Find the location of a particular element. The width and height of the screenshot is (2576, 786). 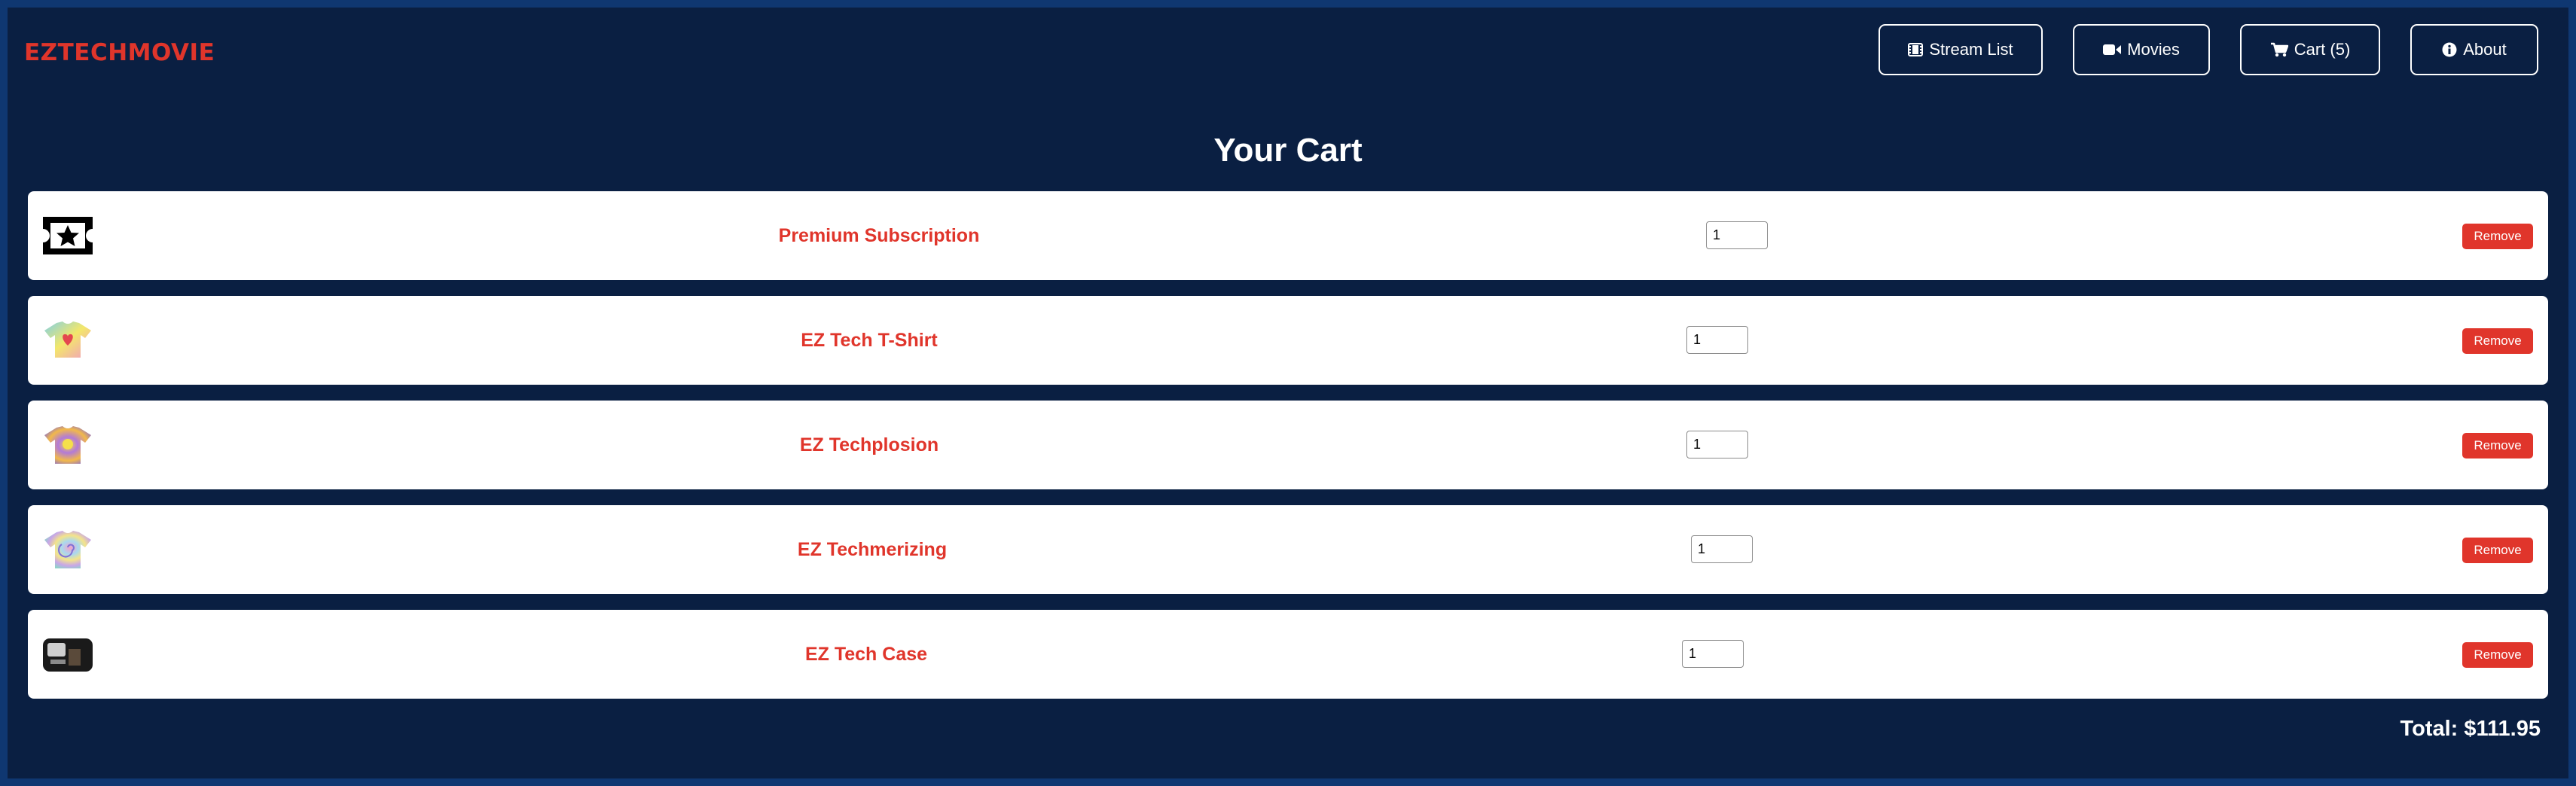

tshirt-heart-image is located at coordinates (68, 340).